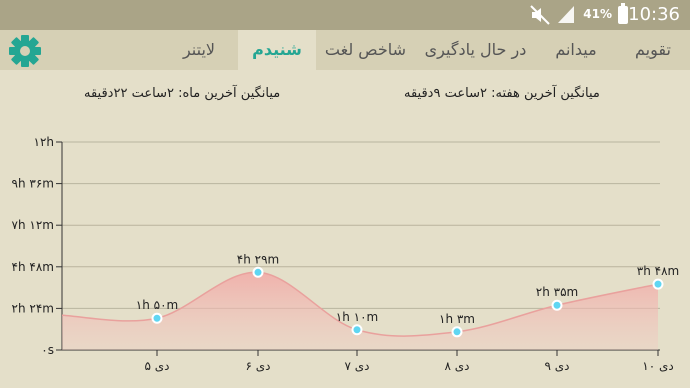 The width and height of the screenshot is (690, 388). Describe the element at coordinates (258, 259) in the screenshot. I see `point-label: ۴h ۲۹m` at that location.